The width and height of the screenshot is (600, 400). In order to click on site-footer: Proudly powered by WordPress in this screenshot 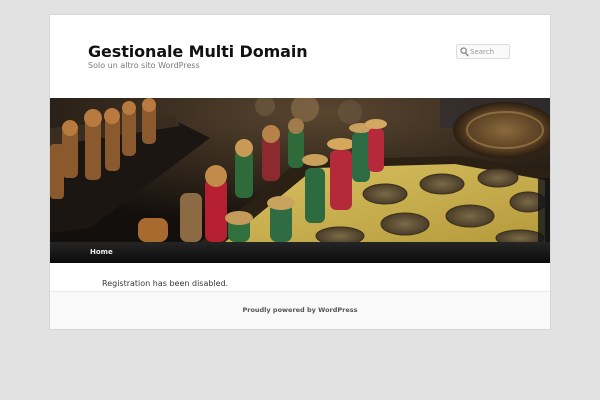, I will do `click(300, 310)`.